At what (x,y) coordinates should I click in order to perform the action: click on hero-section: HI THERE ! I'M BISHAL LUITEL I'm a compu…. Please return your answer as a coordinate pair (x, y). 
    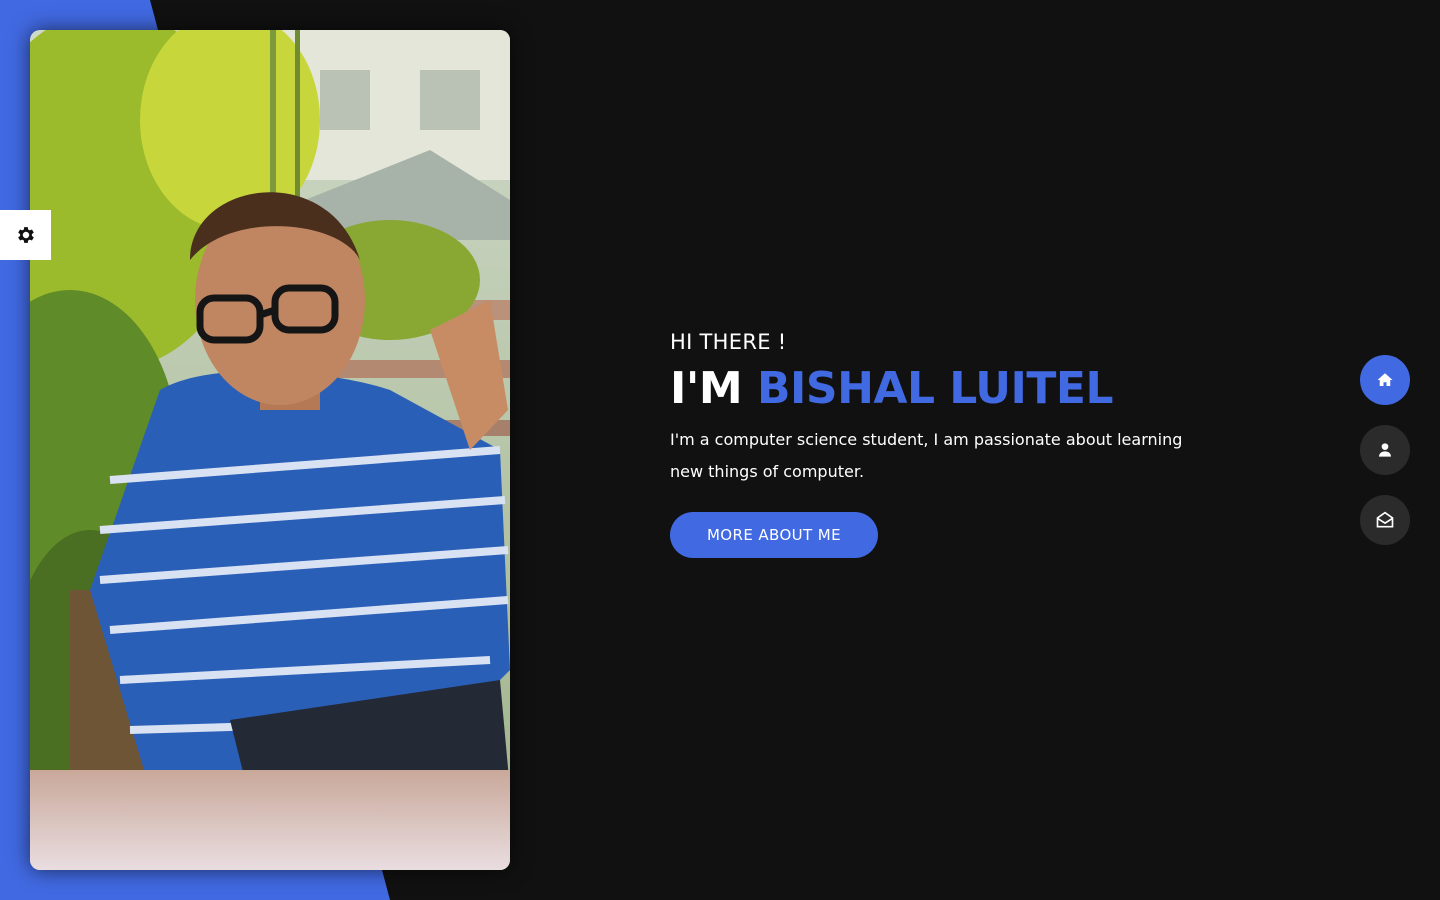
    Looking at the image, I should click on (950, 444).